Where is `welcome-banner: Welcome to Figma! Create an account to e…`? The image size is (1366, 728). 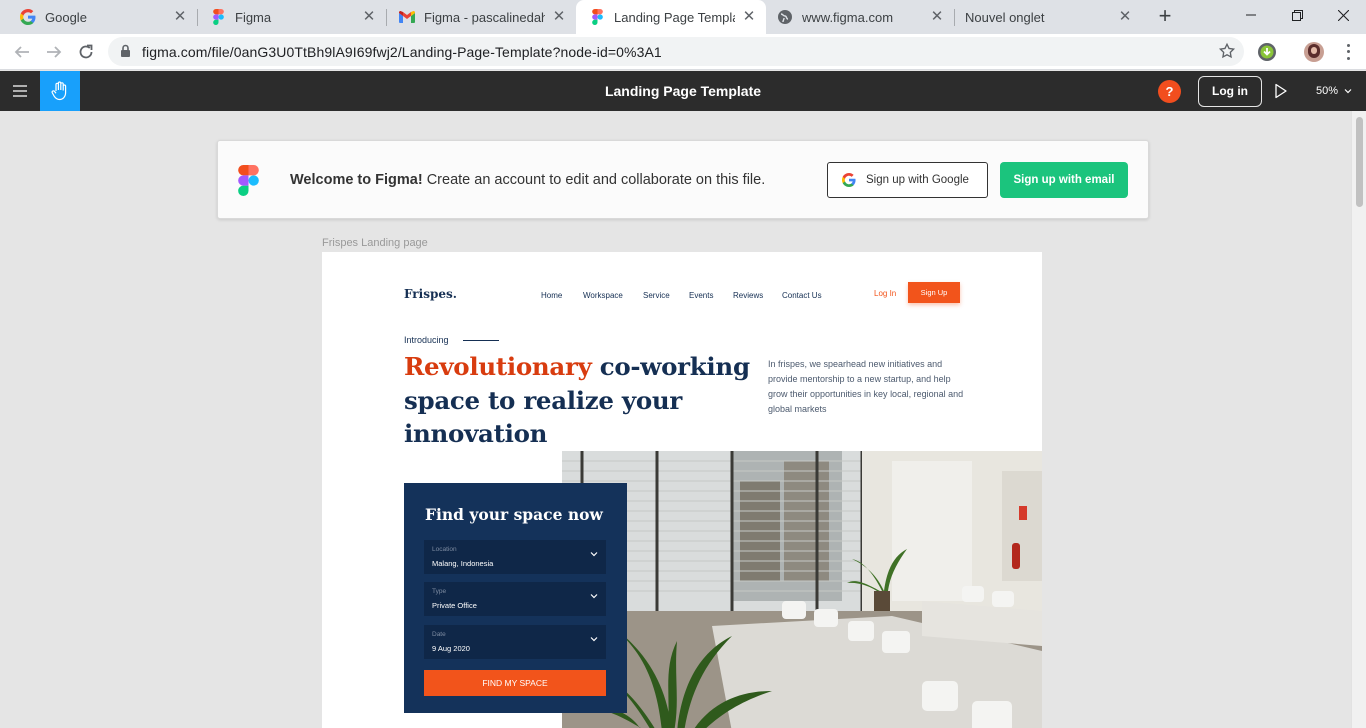
welcome-banner: Welcome to Figma! Create an account to e… is located at coordinates (683, 179).